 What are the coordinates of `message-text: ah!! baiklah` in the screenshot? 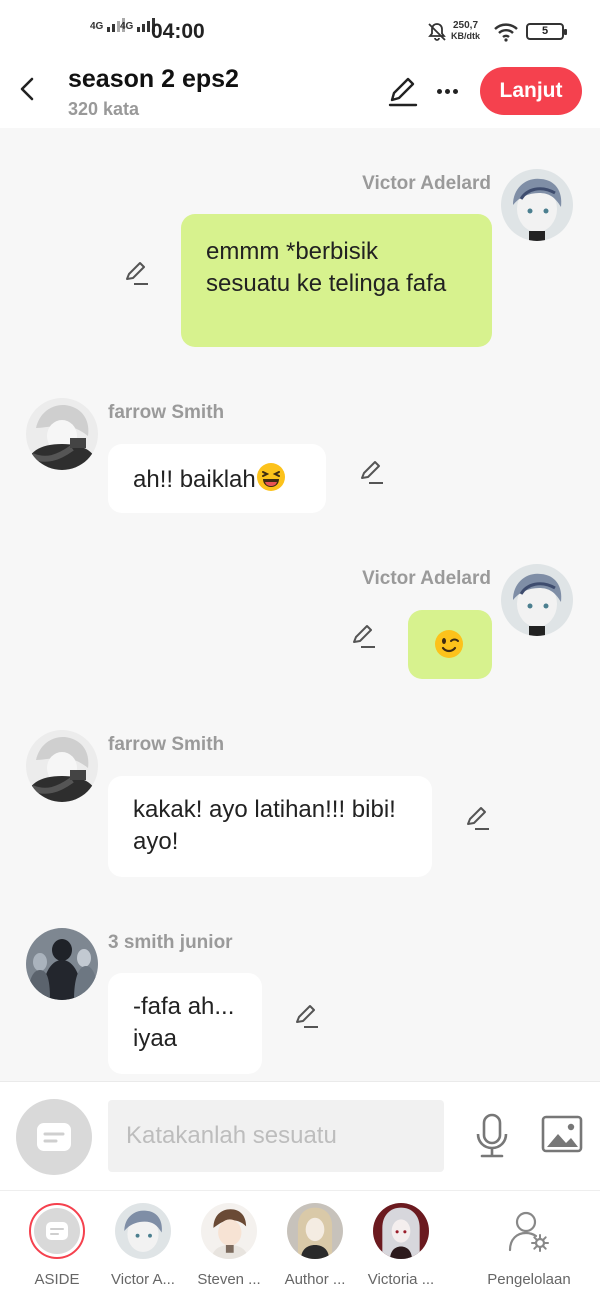 It's located at (194, 479).